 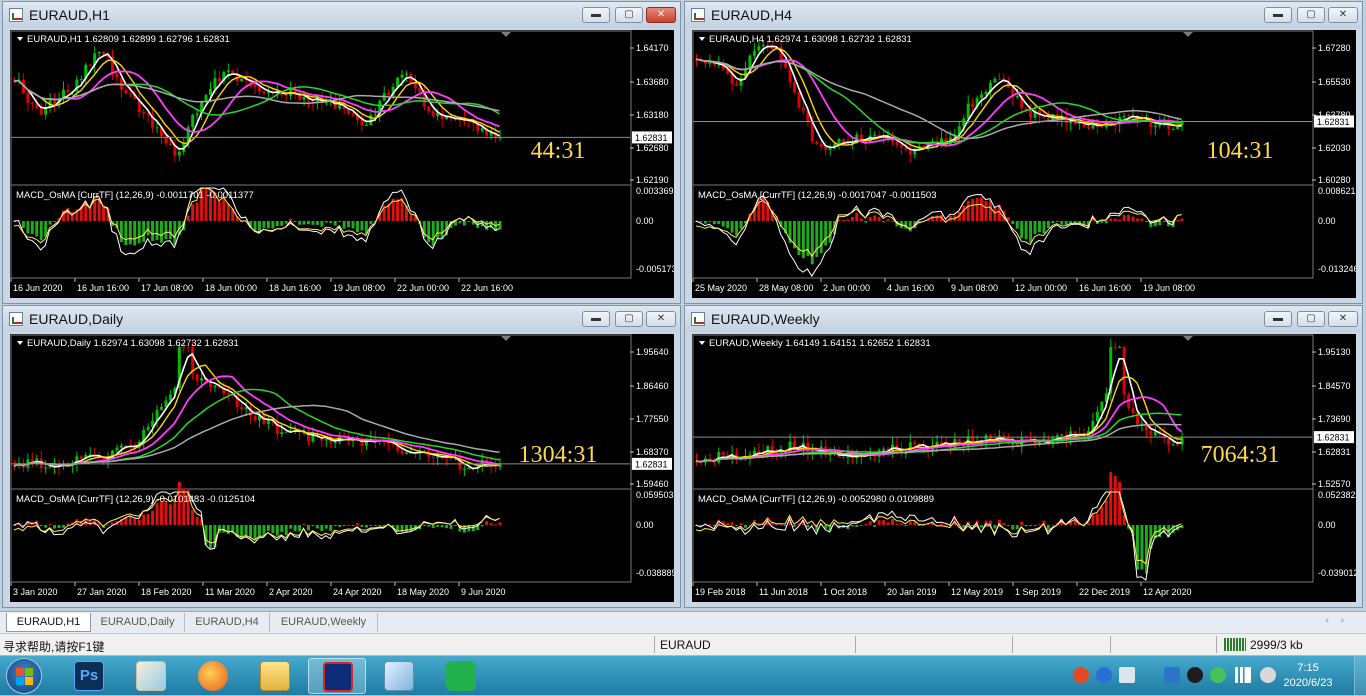 I want to click on tab-euraud-h1: EURAUD,H1, so click(x=48, y=622).